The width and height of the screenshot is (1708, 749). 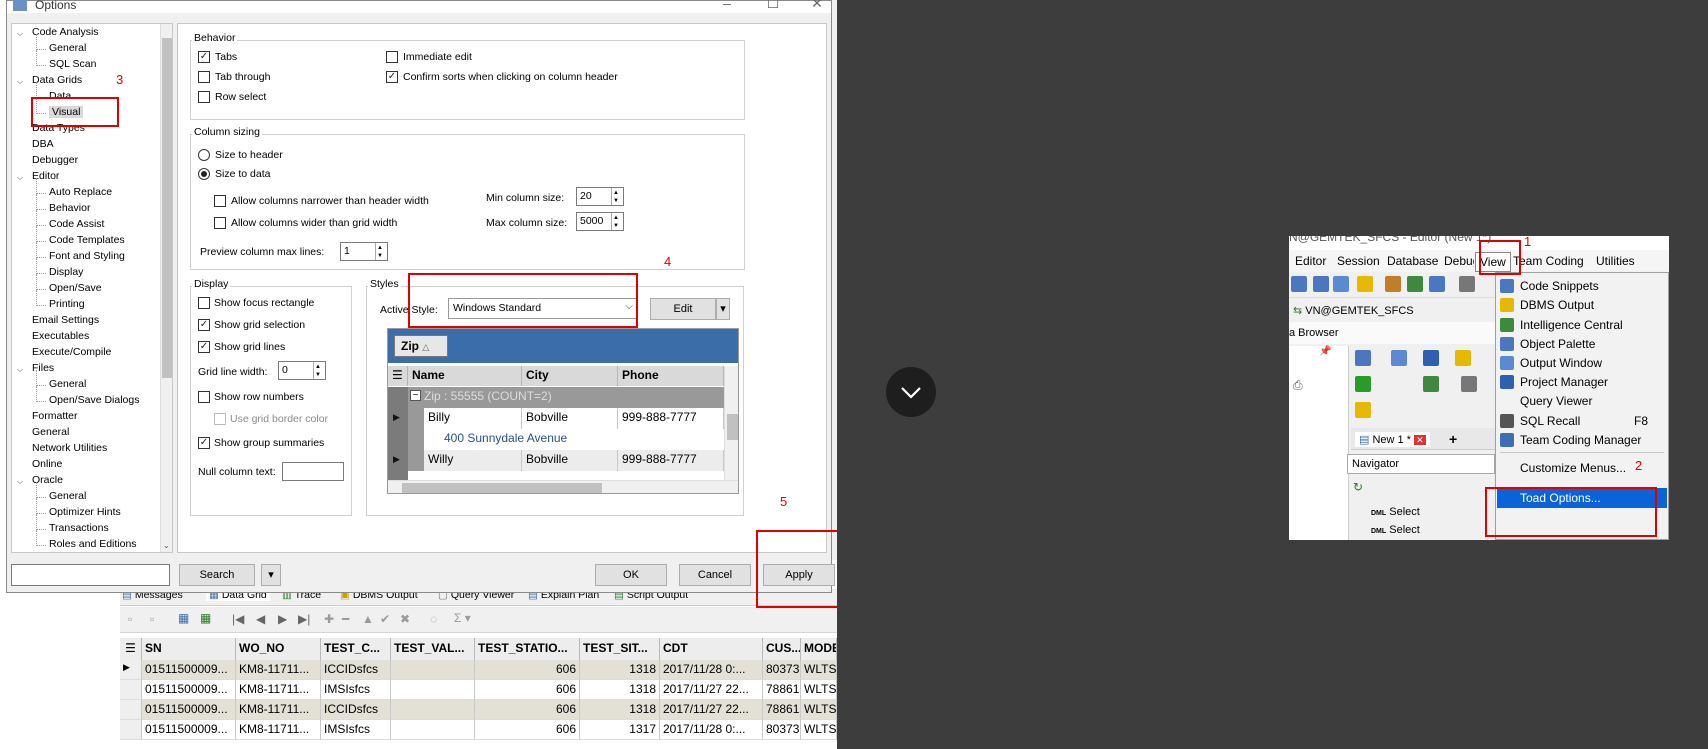 What do you see at coordinates (152, 619) in the screenshot?
I see `copy-icon: ▫` at bounding box center [152, 619].